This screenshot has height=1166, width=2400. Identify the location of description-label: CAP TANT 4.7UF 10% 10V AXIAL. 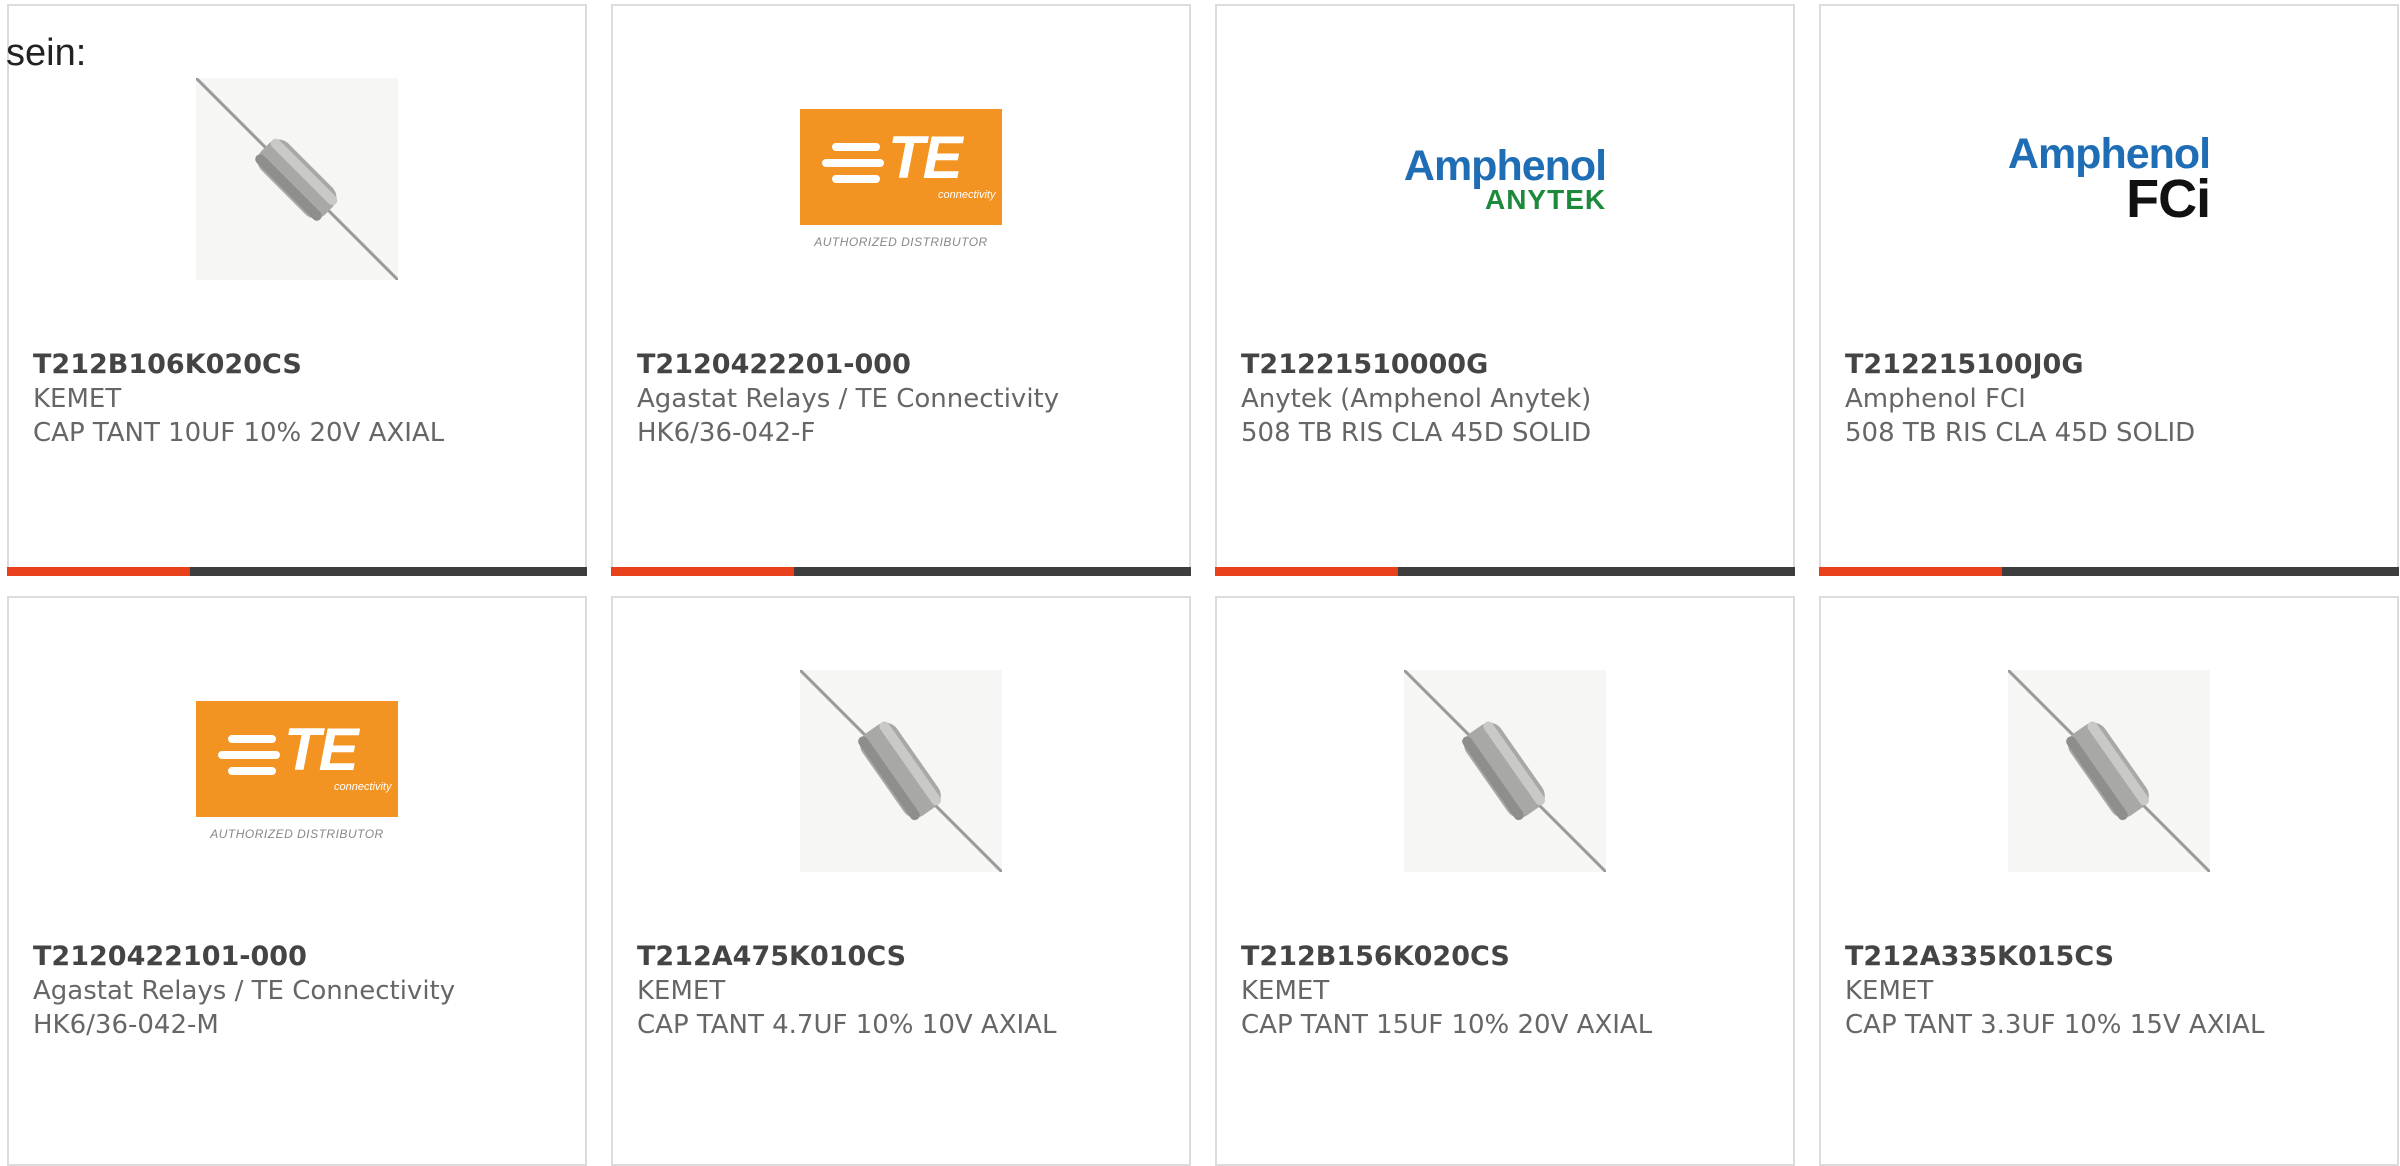
(847, 1025).